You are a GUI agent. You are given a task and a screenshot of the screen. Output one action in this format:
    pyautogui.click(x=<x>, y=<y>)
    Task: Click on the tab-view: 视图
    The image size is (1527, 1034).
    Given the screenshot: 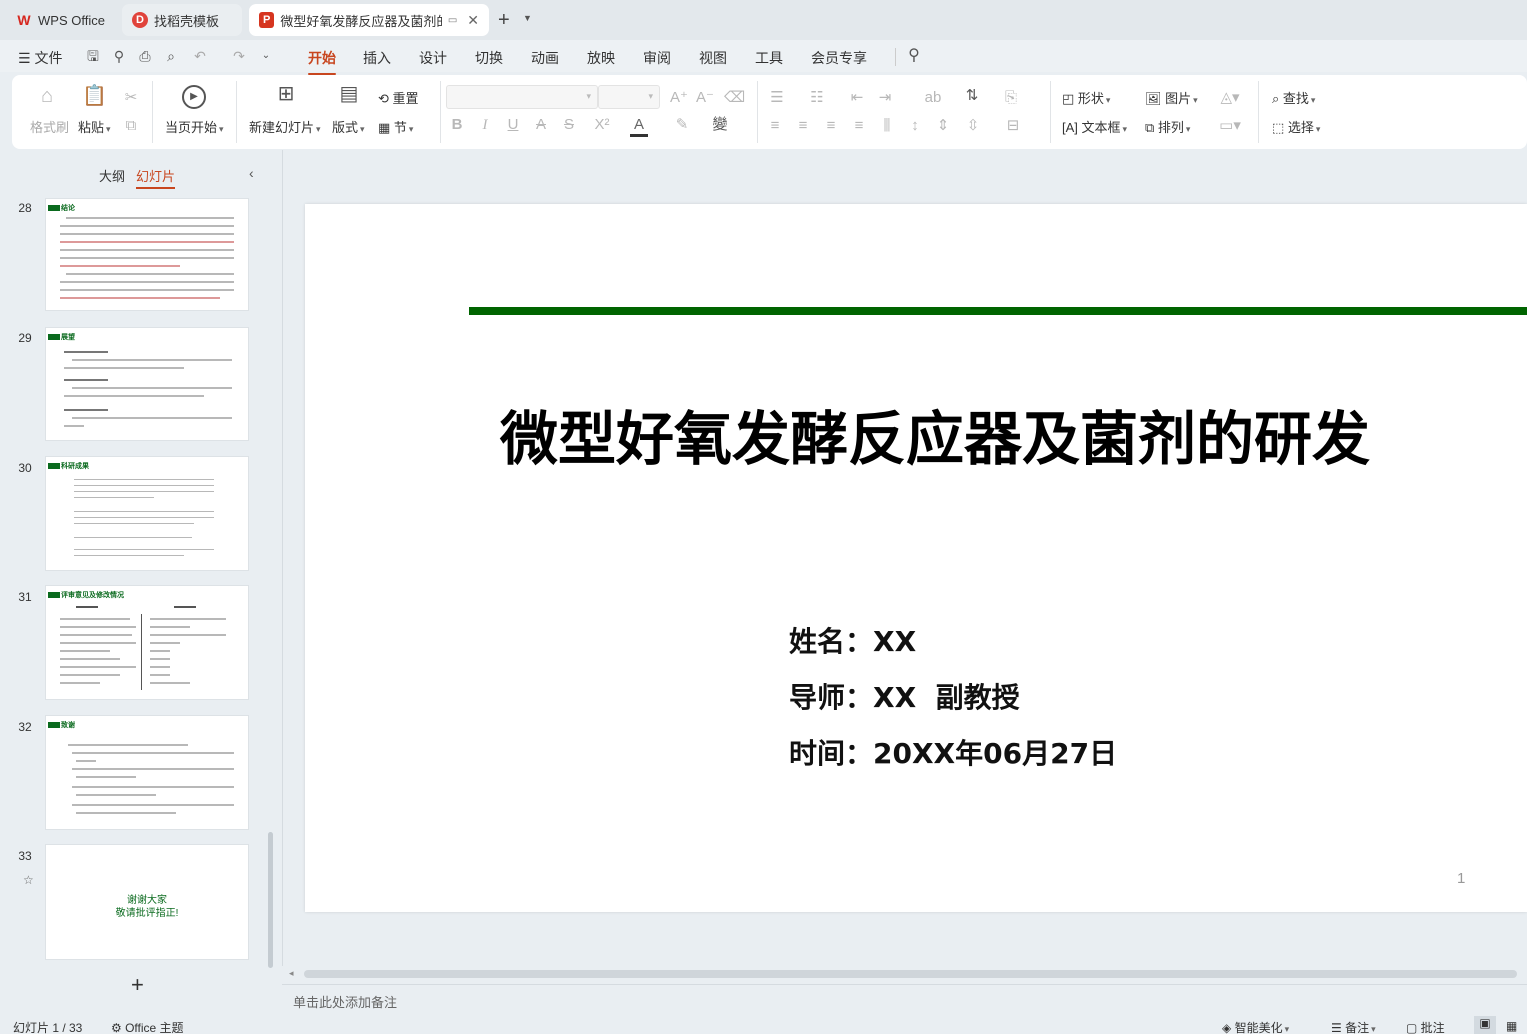 What is the action you would take?
    pyautogui.click(x=713, y=58)
    